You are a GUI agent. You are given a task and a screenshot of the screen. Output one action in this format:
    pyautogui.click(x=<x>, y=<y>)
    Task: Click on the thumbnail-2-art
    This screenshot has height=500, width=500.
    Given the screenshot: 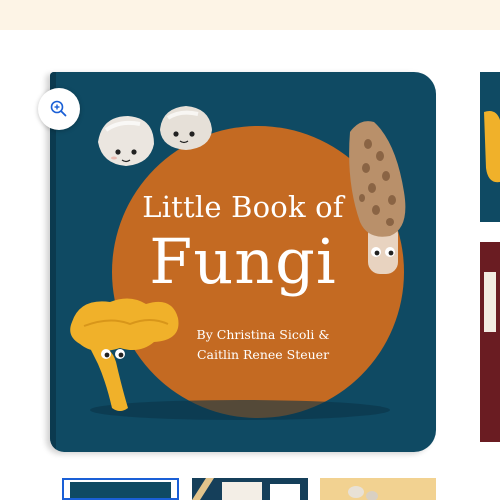 What is the action you would take?
    pyautogui.click(x=250, y=489)
    